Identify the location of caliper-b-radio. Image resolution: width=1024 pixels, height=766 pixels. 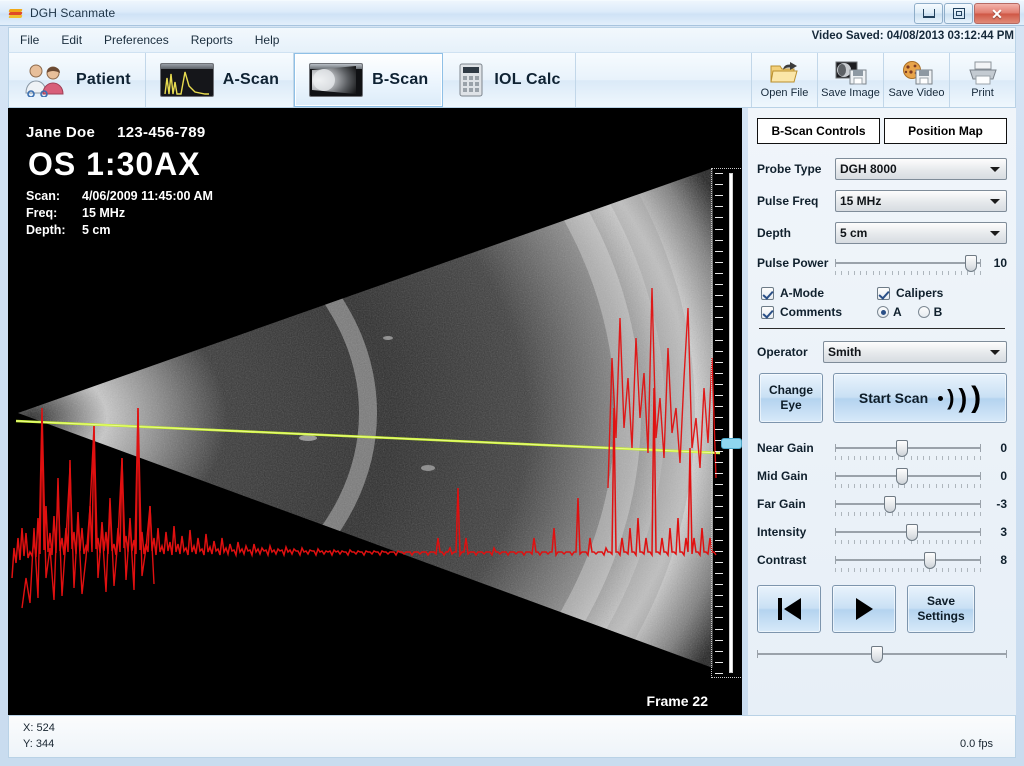
(923, 312).